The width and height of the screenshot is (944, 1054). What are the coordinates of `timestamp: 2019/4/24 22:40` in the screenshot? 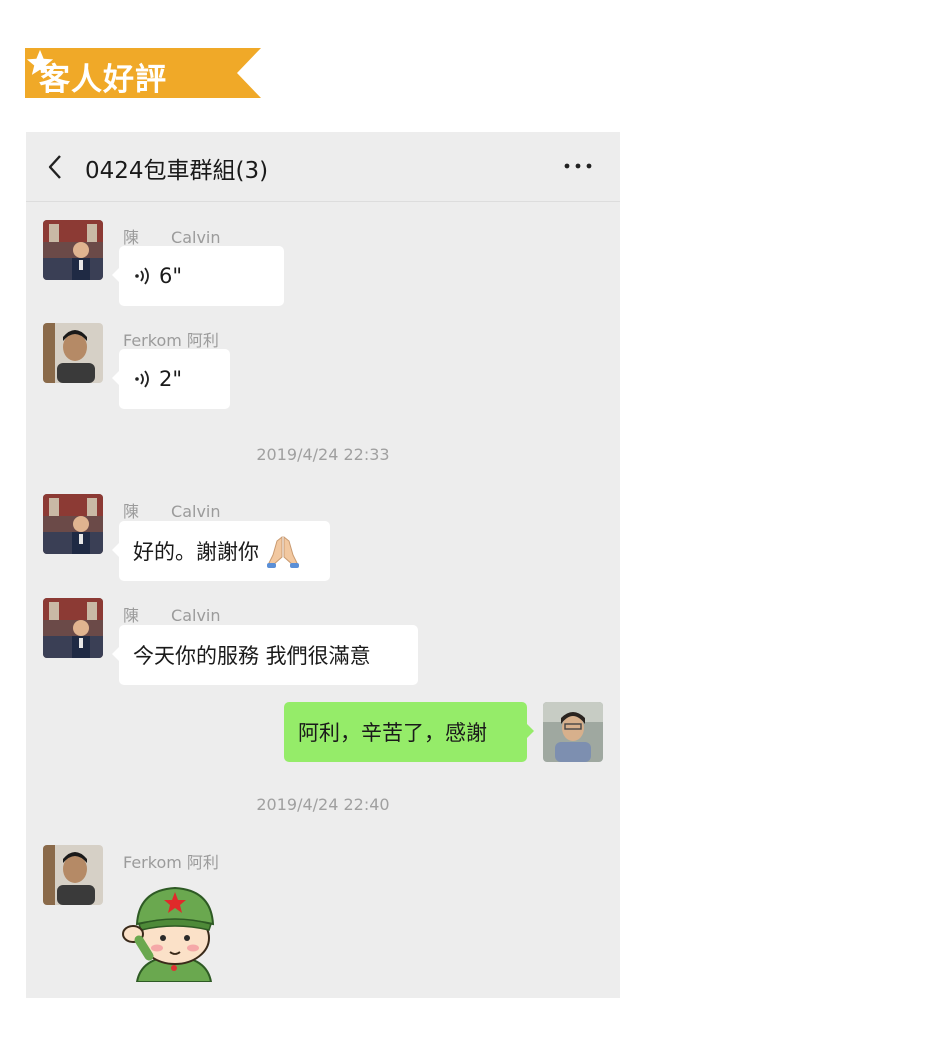 It's located at (323, 804).